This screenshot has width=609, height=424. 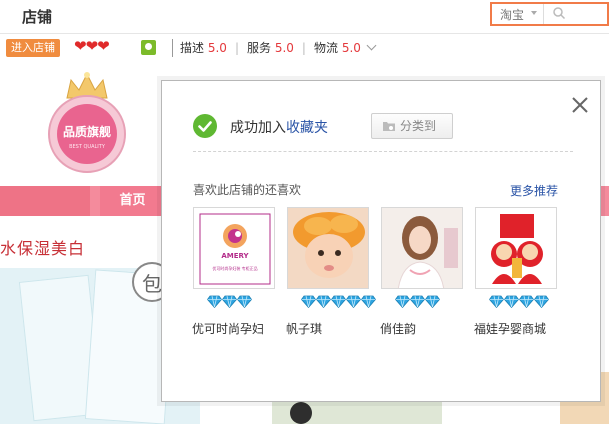 What do you see at coordinates (301, 413) in the screenshot?
I see `product-face-image` at bounding box center [301, 413].